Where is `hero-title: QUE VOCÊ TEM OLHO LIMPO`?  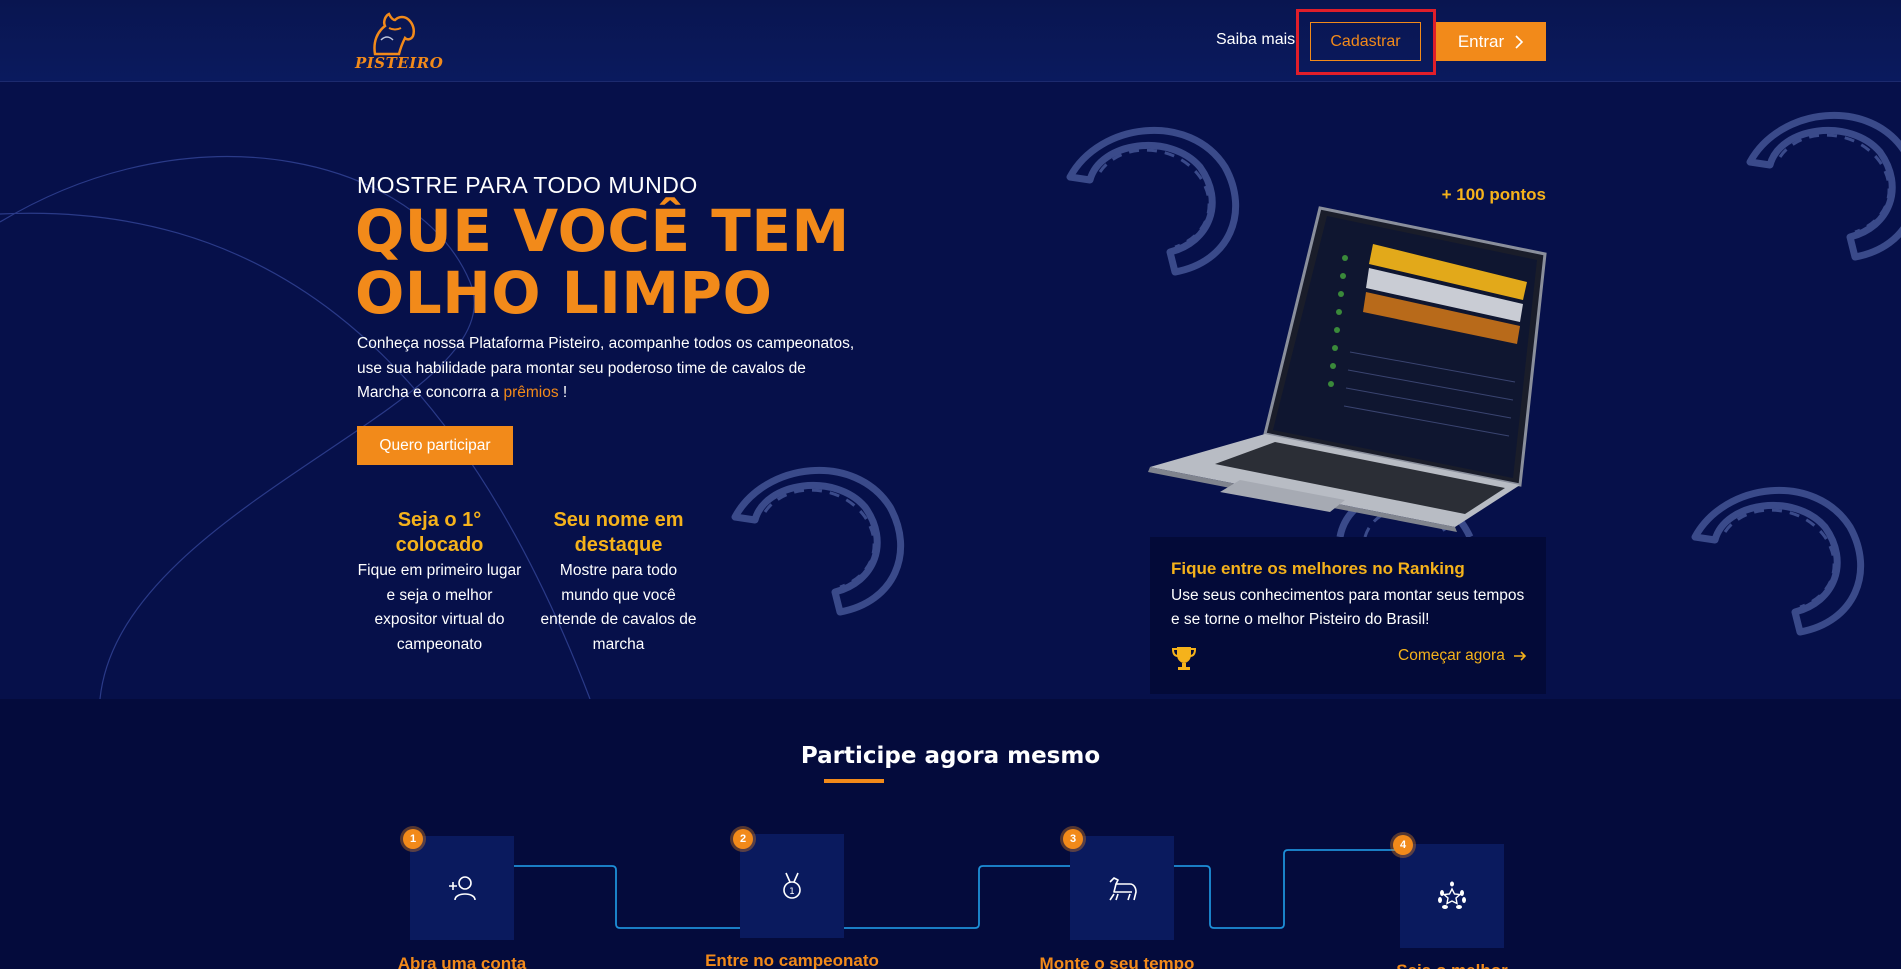 hero-title: QUE VOCÊ TEM OLHO LIMPO is located at coordinates (635, 262).